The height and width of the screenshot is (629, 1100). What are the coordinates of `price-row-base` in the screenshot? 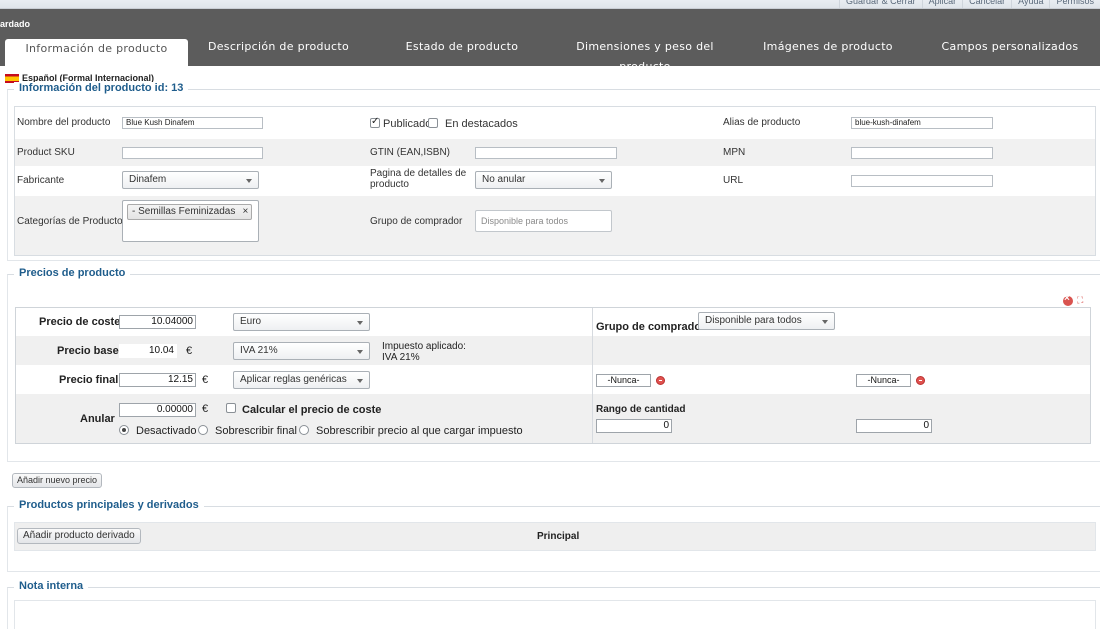 It's located at (553, 350).